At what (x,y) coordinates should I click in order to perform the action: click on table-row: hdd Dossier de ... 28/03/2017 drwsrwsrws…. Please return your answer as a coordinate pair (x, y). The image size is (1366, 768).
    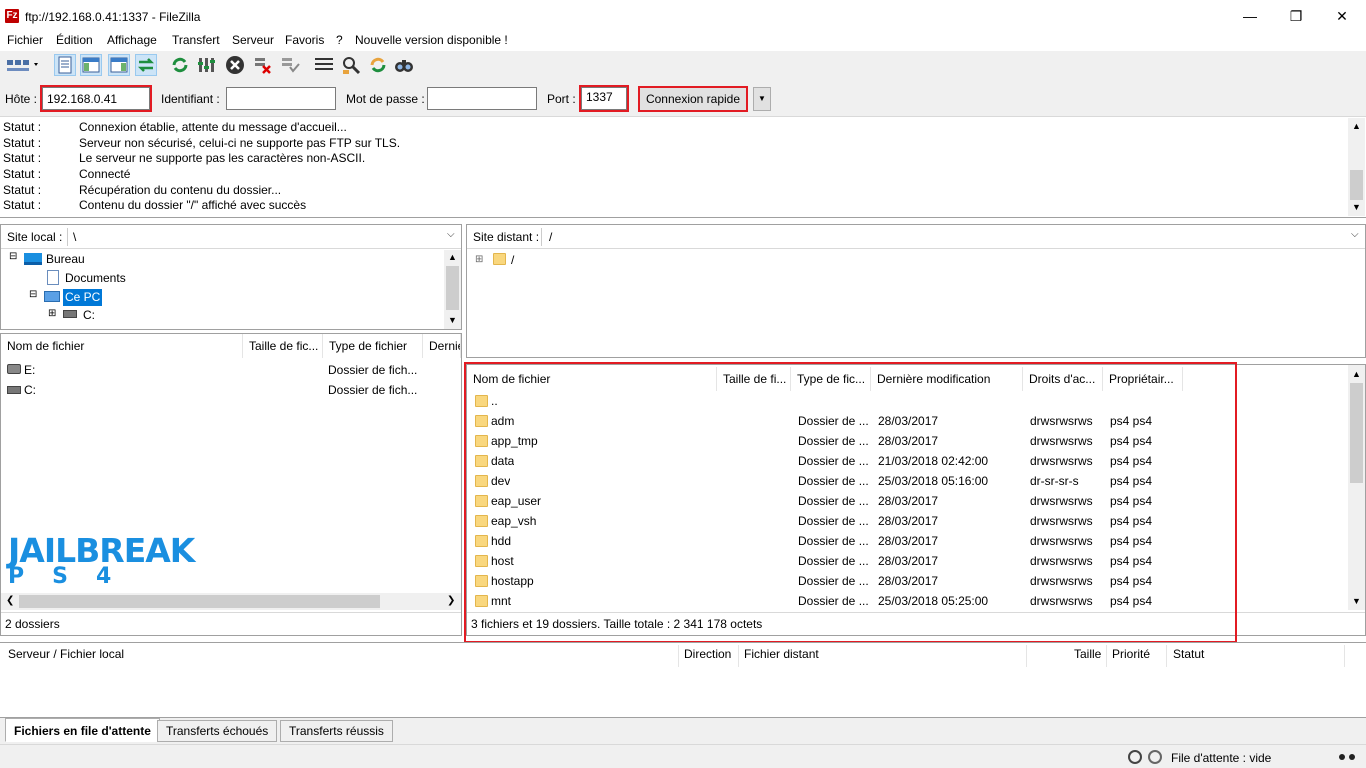
    Looking at the image, I should click on (907, 541).